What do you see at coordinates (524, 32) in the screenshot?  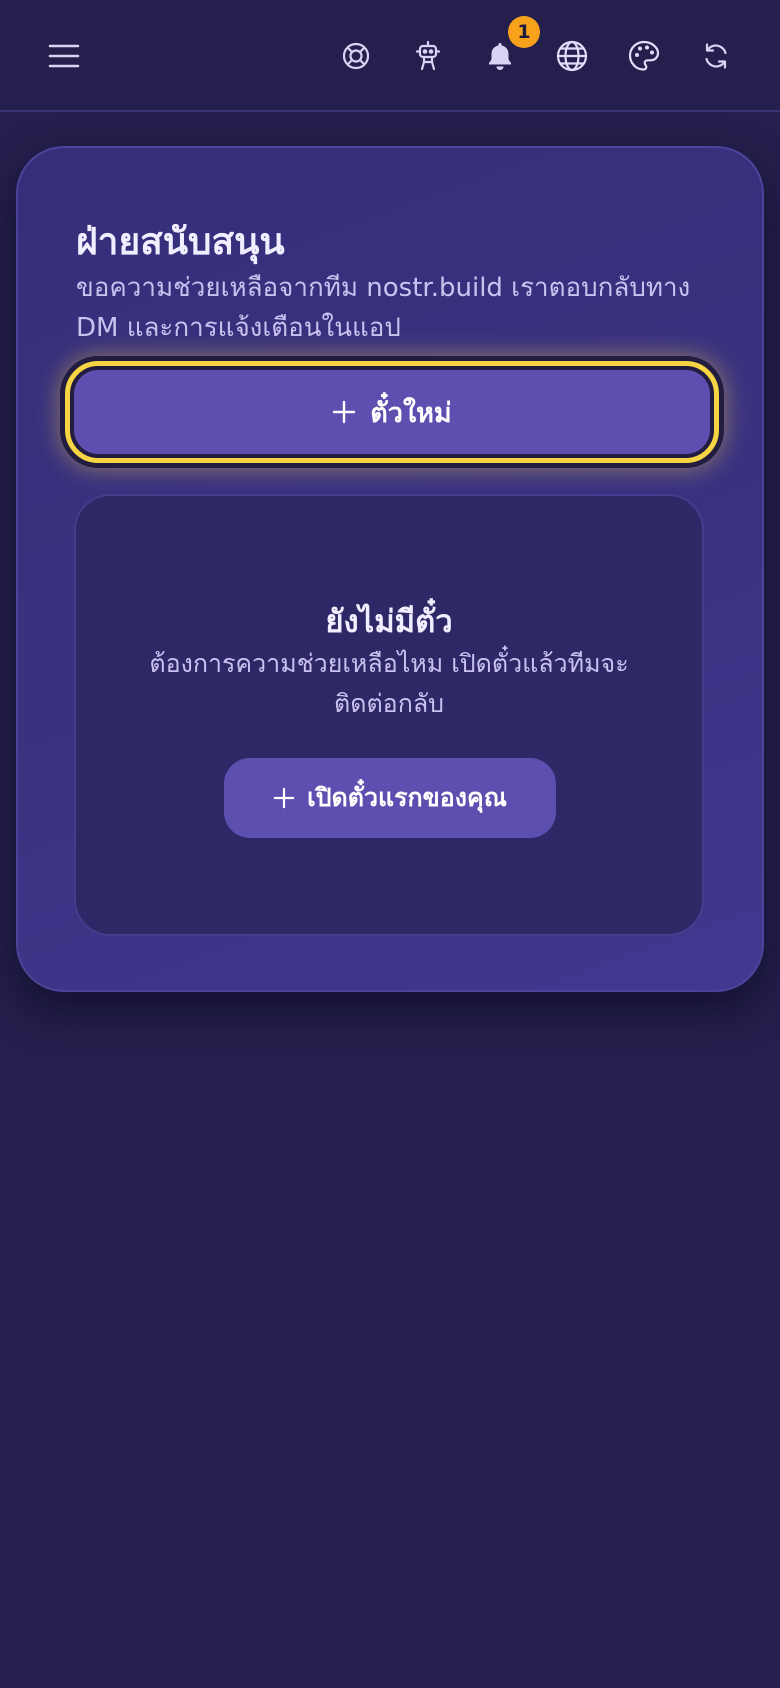 I see `notification-badge: 1` at bounding box center [524, 32].